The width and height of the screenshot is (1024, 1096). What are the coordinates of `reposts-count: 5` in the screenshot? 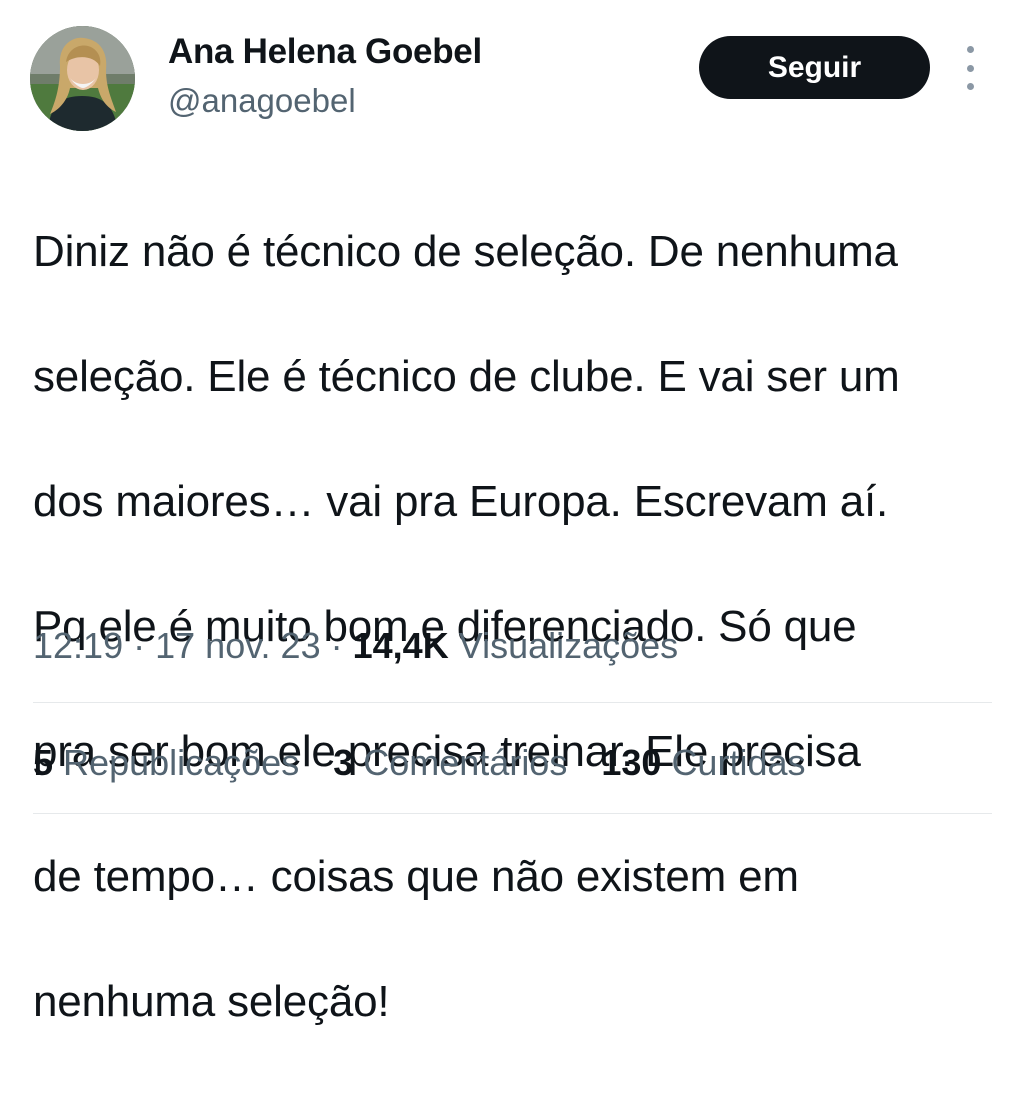 It's located at (43, 762).